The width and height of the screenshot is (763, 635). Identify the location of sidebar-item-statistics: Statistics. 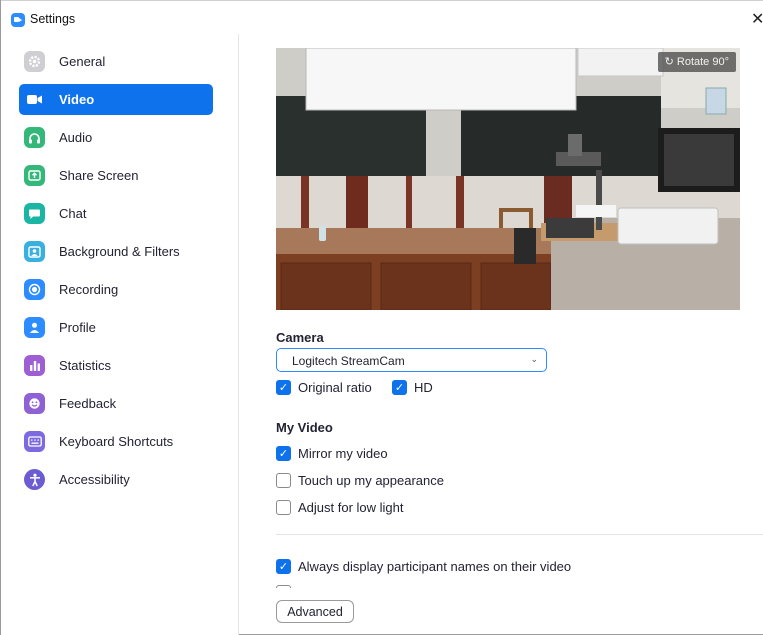
(116, 365).